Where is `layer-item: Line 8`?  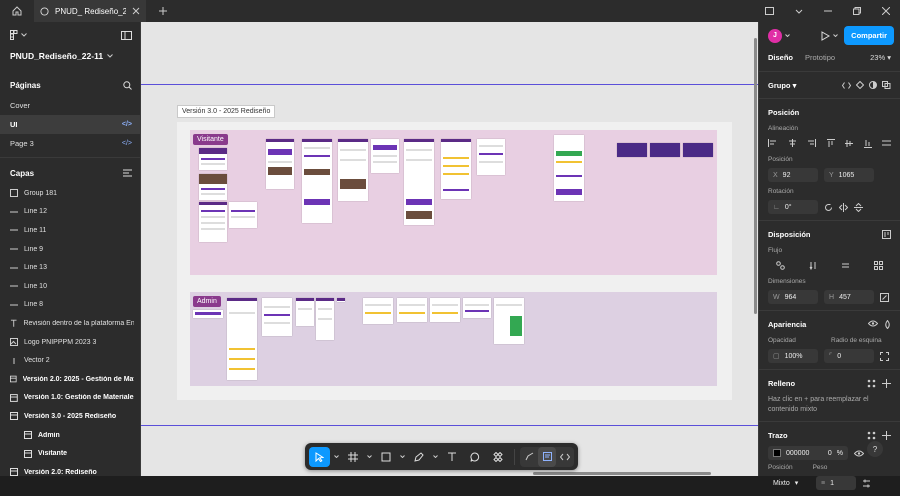
layer-item: Line 8 is located at coordinates (70, 305).